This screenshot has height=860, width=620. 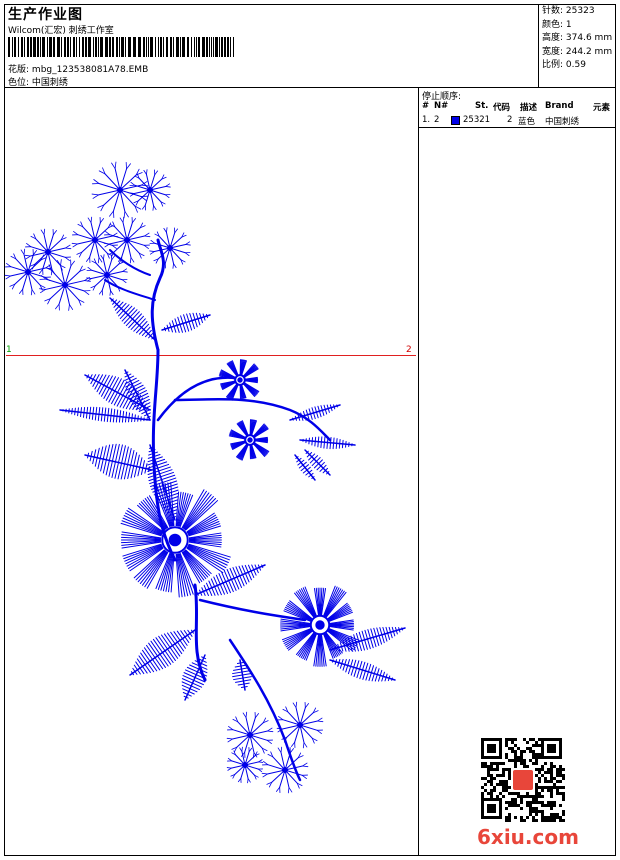 I want to click on stat-width: 宽度: 244.2 mm, so click(x=577, y=51).